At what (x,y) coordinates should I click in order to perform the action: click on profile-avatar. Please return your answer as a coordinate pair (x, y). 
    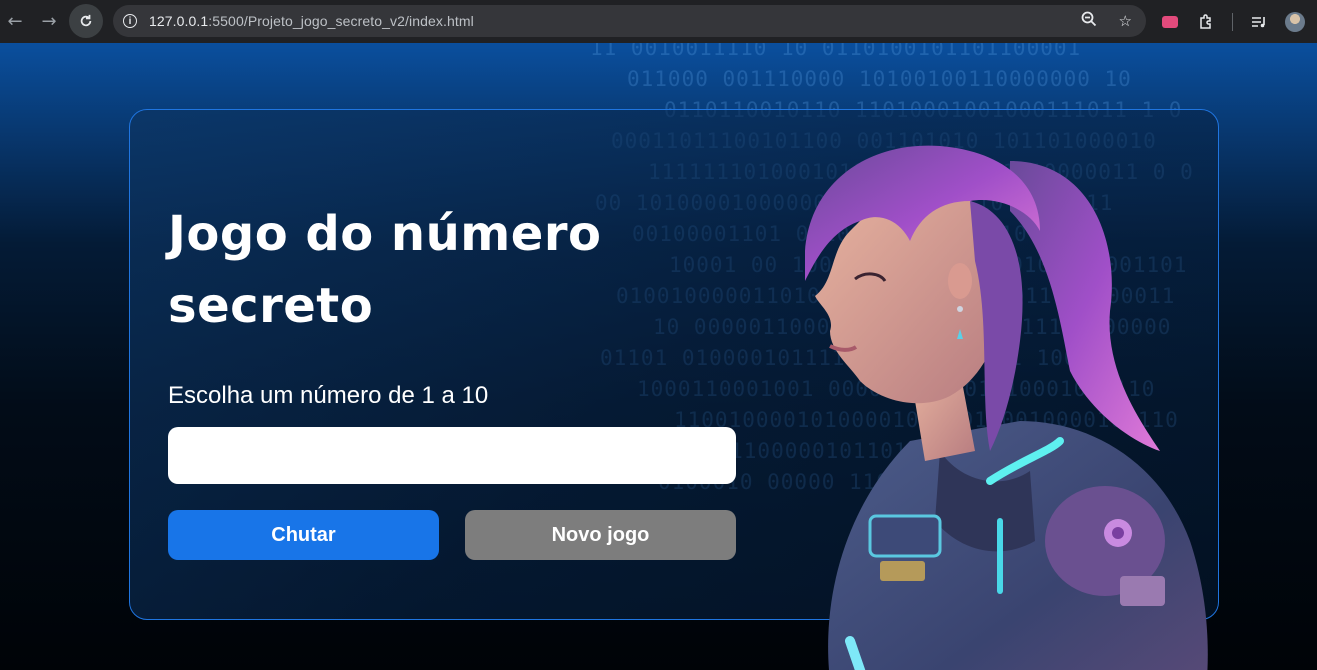
    Looking at the image, I should click on (1295, 21).